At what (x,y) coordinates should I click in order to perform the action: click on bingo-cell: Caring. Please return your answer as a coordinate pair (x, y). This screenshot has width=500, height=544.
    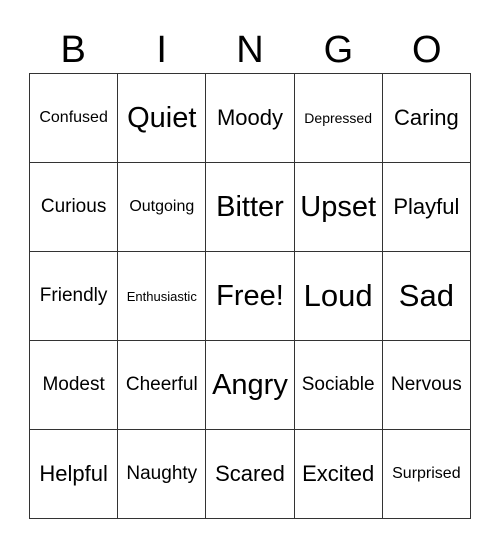
    Looking at the image, I should click on (426, 118).